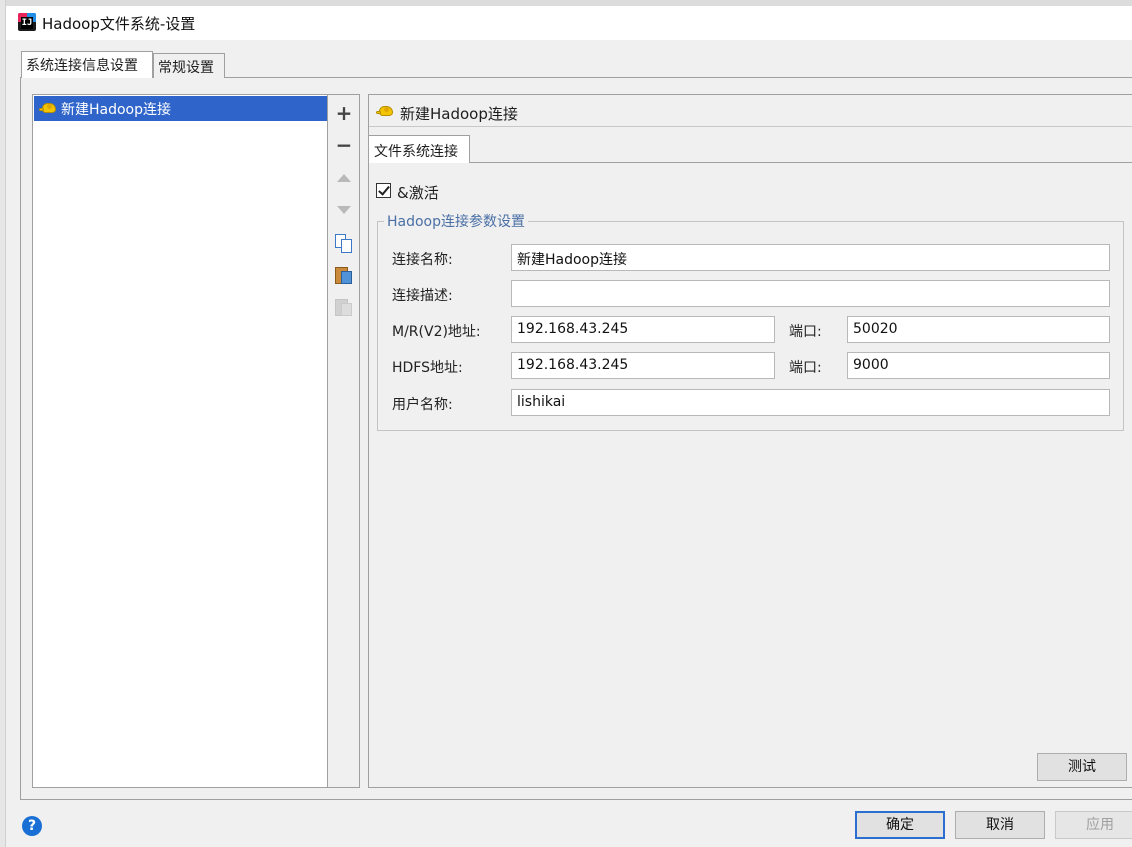 Image resolution: width=1132 pixels, height=847 pixels. Describe the element at coordinates (344, 243) in the screenshot. I see `copy-icon` at that location.